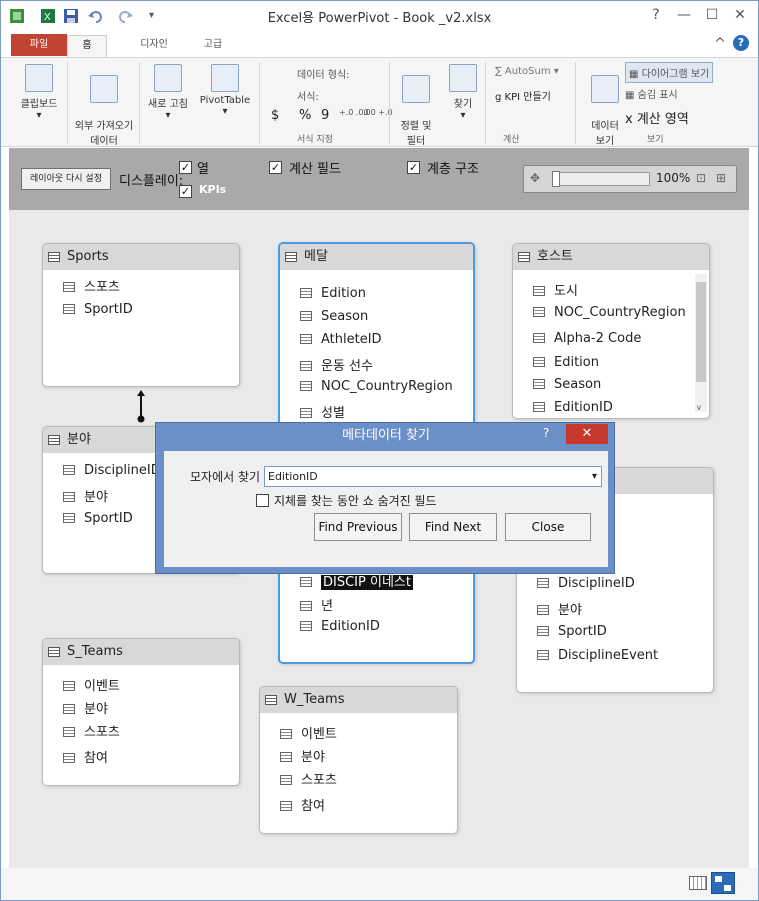 Image resolution: width=759 pixels, height=901 pixels. Describe the element at coordinates (605, 105) in the screenshot. I see `data-view-button: 데이터 보기` at that location.